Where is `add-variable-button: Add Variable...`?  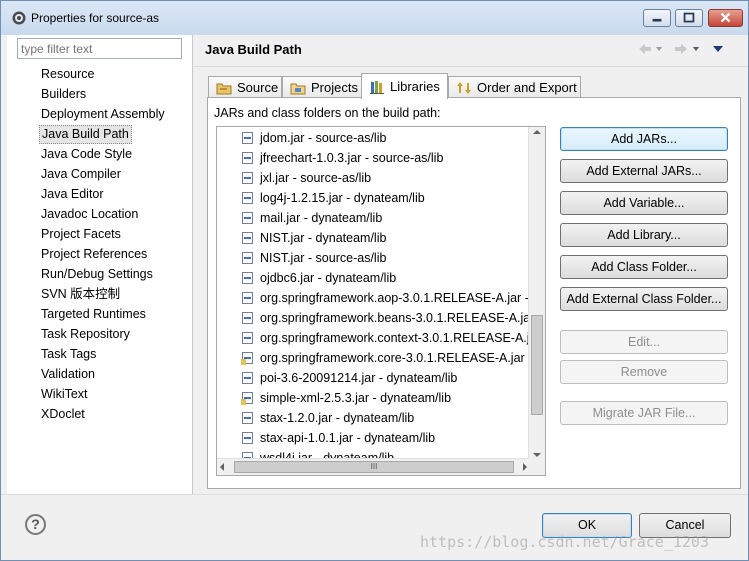 add-variable-button: Add Variable... is located at coordinates (644, 203).